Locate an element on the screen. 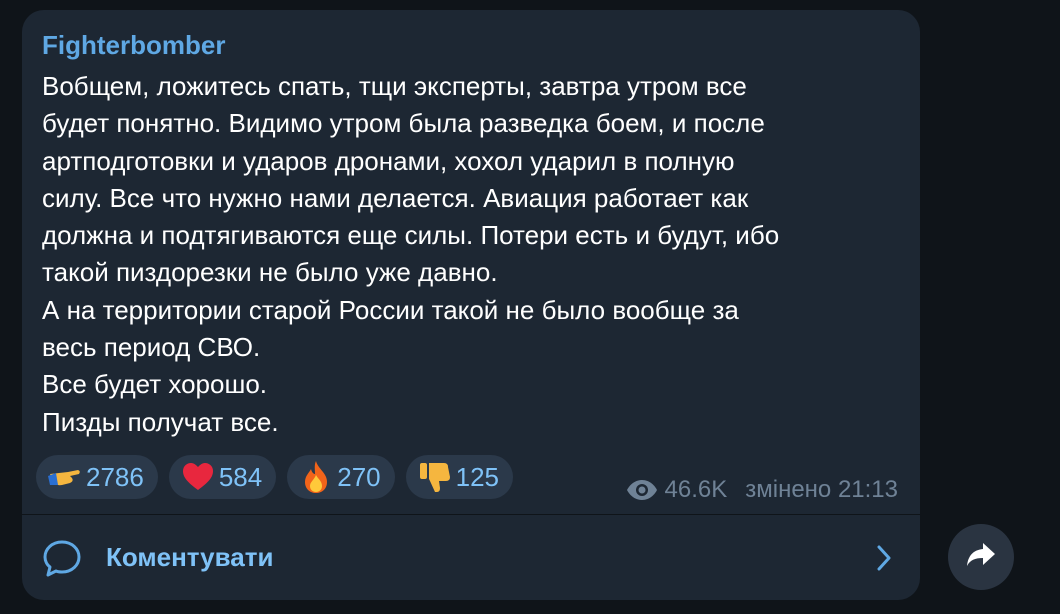 The width and height of the screenshot is (1060, 614). comments-button: Коментувати is located at coordinates (471, 557).